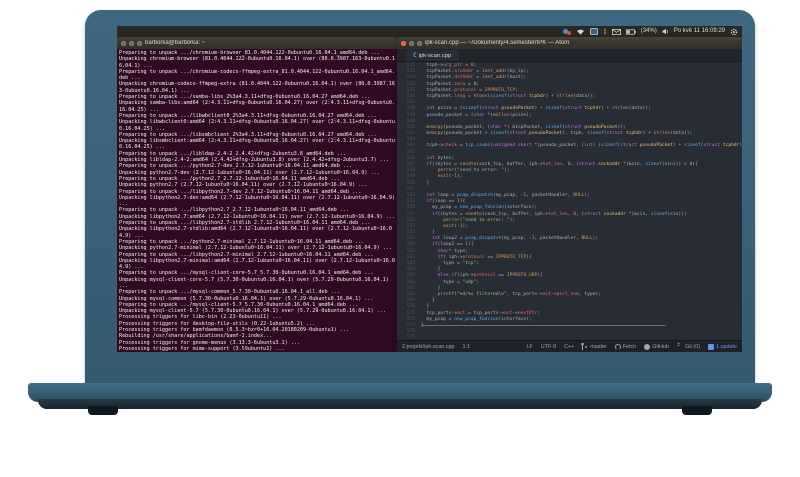 The image size is (800, 477). What do you see at coordinates (415, 55) in the screenshot?
I see `cpp-file-icon: C` at bounding box center [415, 55].